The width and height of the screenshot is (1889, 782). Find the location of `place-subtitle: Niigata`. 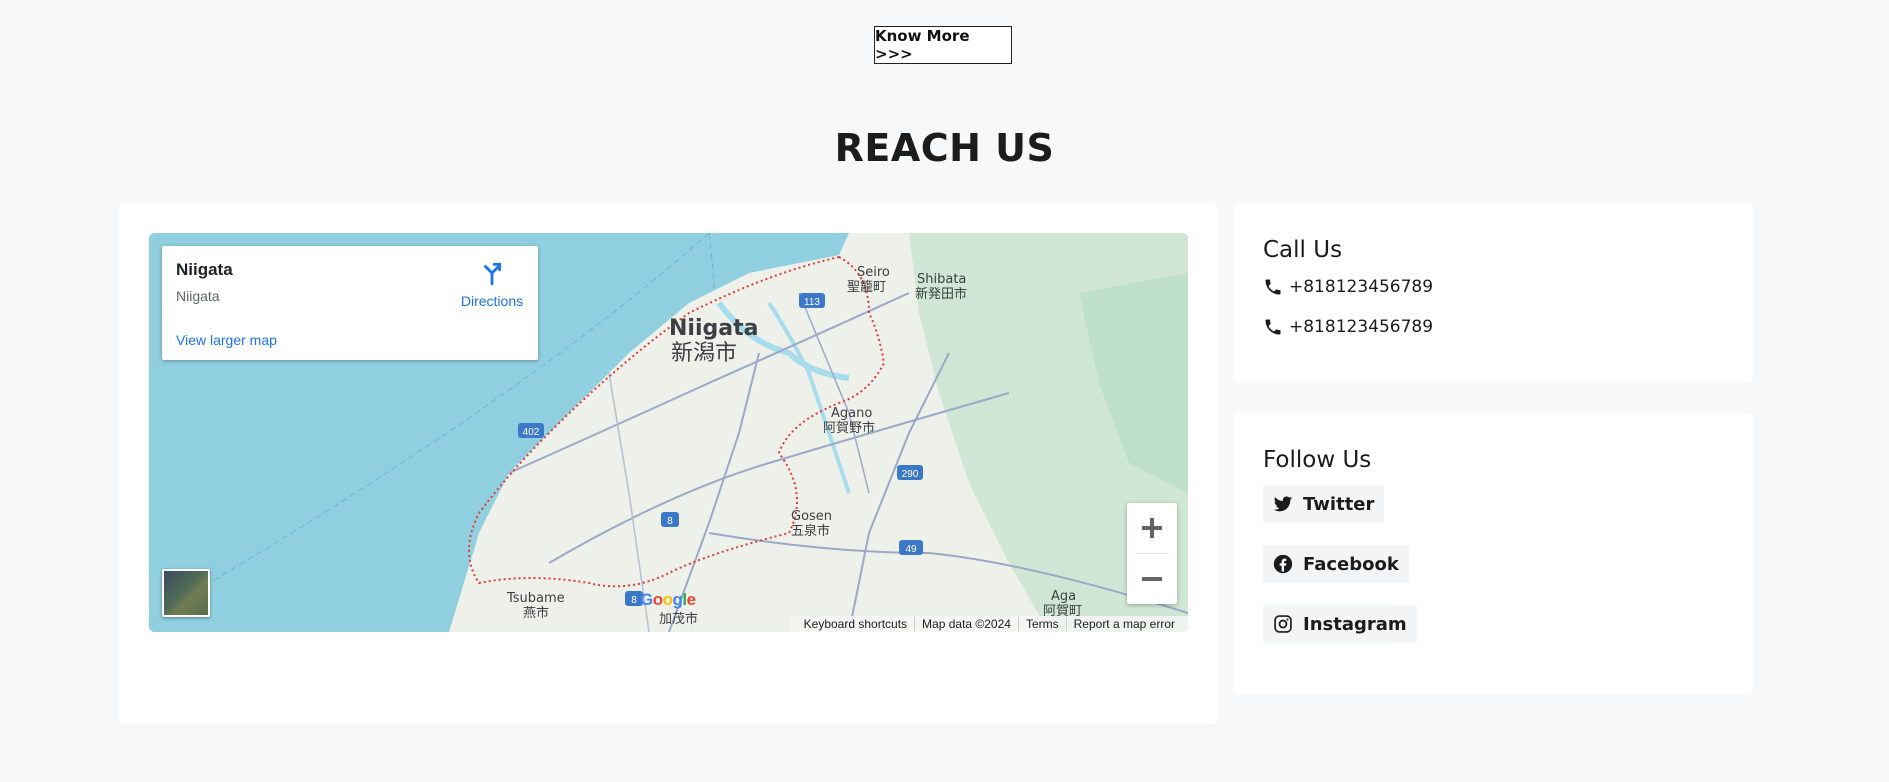

place-subtitle: Niigata is located at coordinates (198, 296).